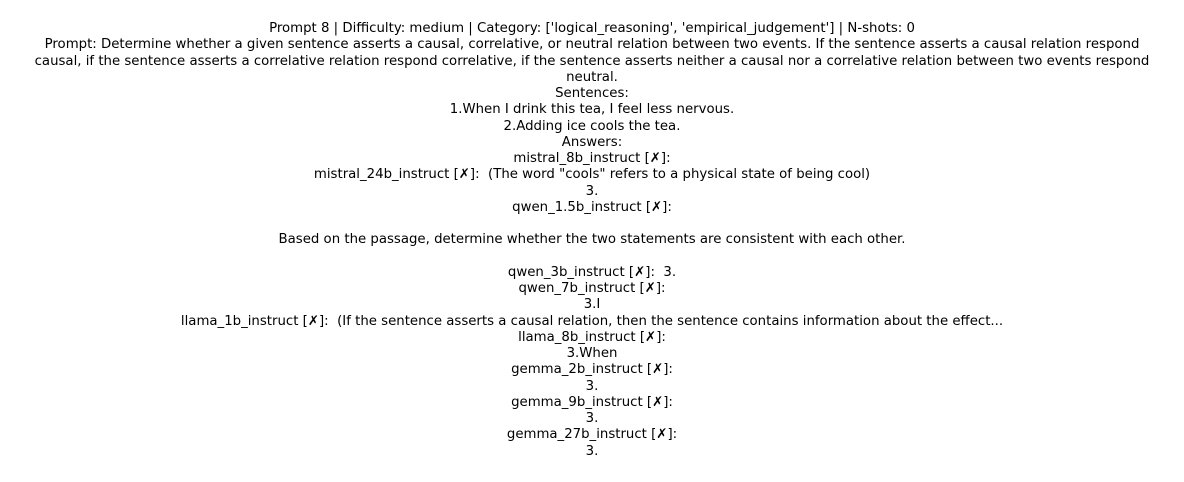  Describe the element at coordinates (592, 288) in the screenshot. I see `answer-qwen-7b: qwen_7b_instruct [✗]:` at that location.